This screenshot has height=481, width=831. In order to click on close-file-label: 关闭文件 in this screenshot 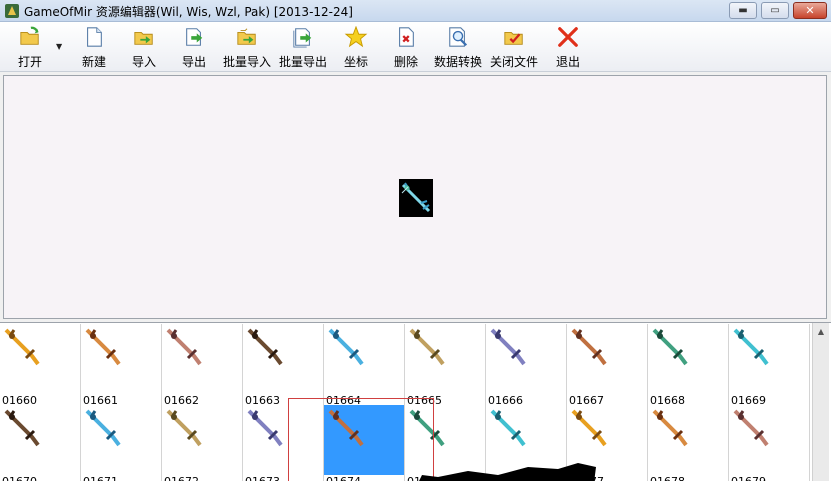, I will do `click(513, 62)`.